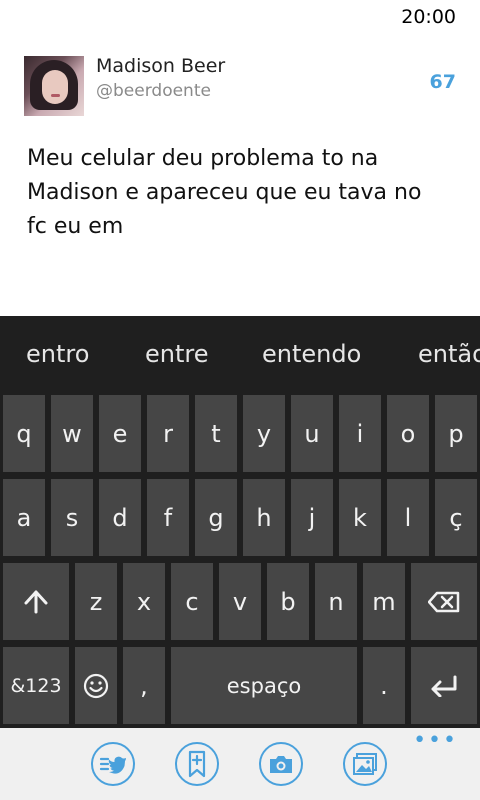 The image size is (480, 800). What do you see at coordinates (168, 433) in the screenshot?
I see `key-r: r` at bounding box center [168, 433].